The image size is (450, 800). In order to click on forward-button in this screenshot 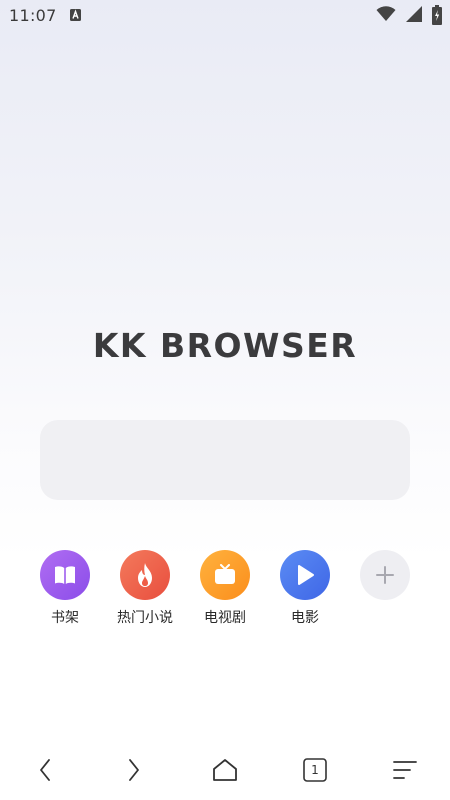, I will do `click(134, 770)`.